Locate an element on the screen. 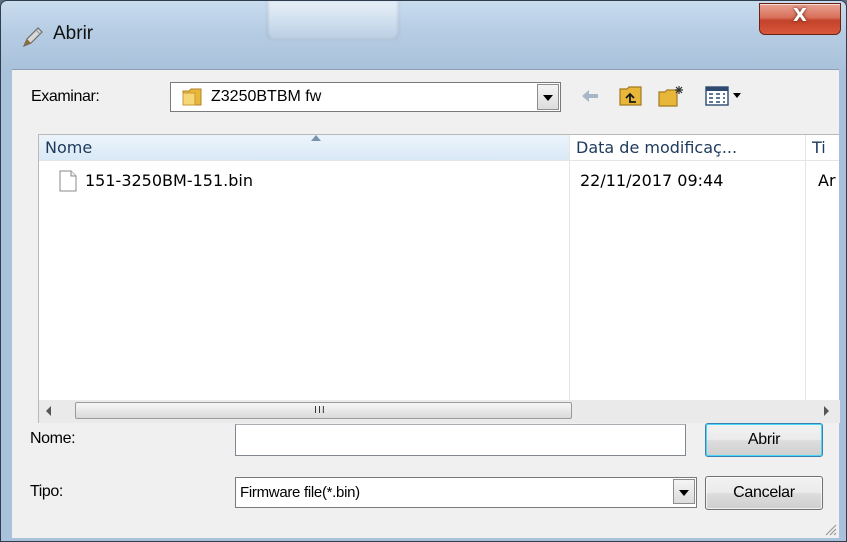 The width and height of the screenshot is (847, 542). list-item: 151-3250BM-151.bin is located at coordinates (319, 183).